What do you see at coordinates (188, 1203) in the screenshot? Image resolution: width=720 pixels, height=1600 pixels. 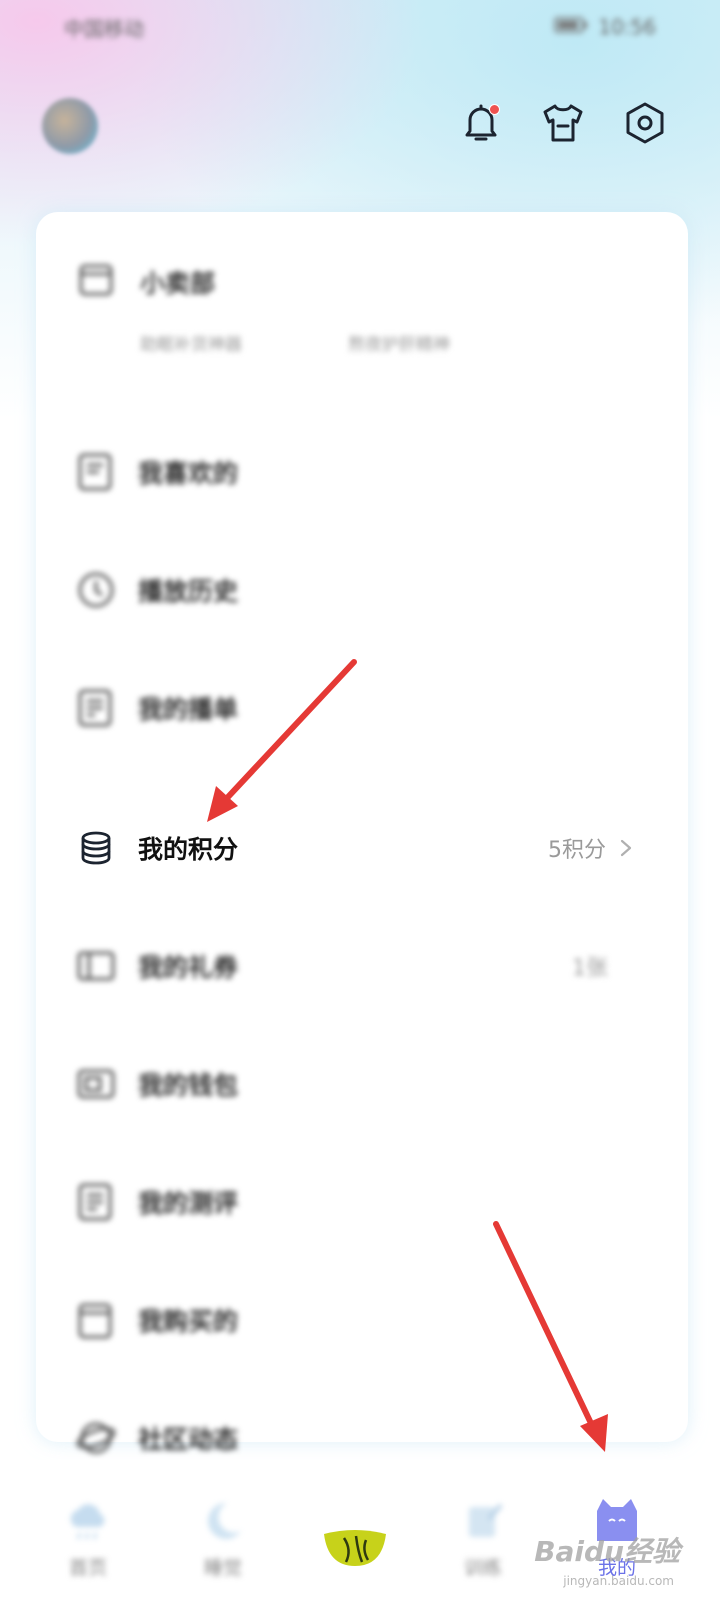 I see `menu-item-label: 我的测评` at bounding box center [188, 1203].